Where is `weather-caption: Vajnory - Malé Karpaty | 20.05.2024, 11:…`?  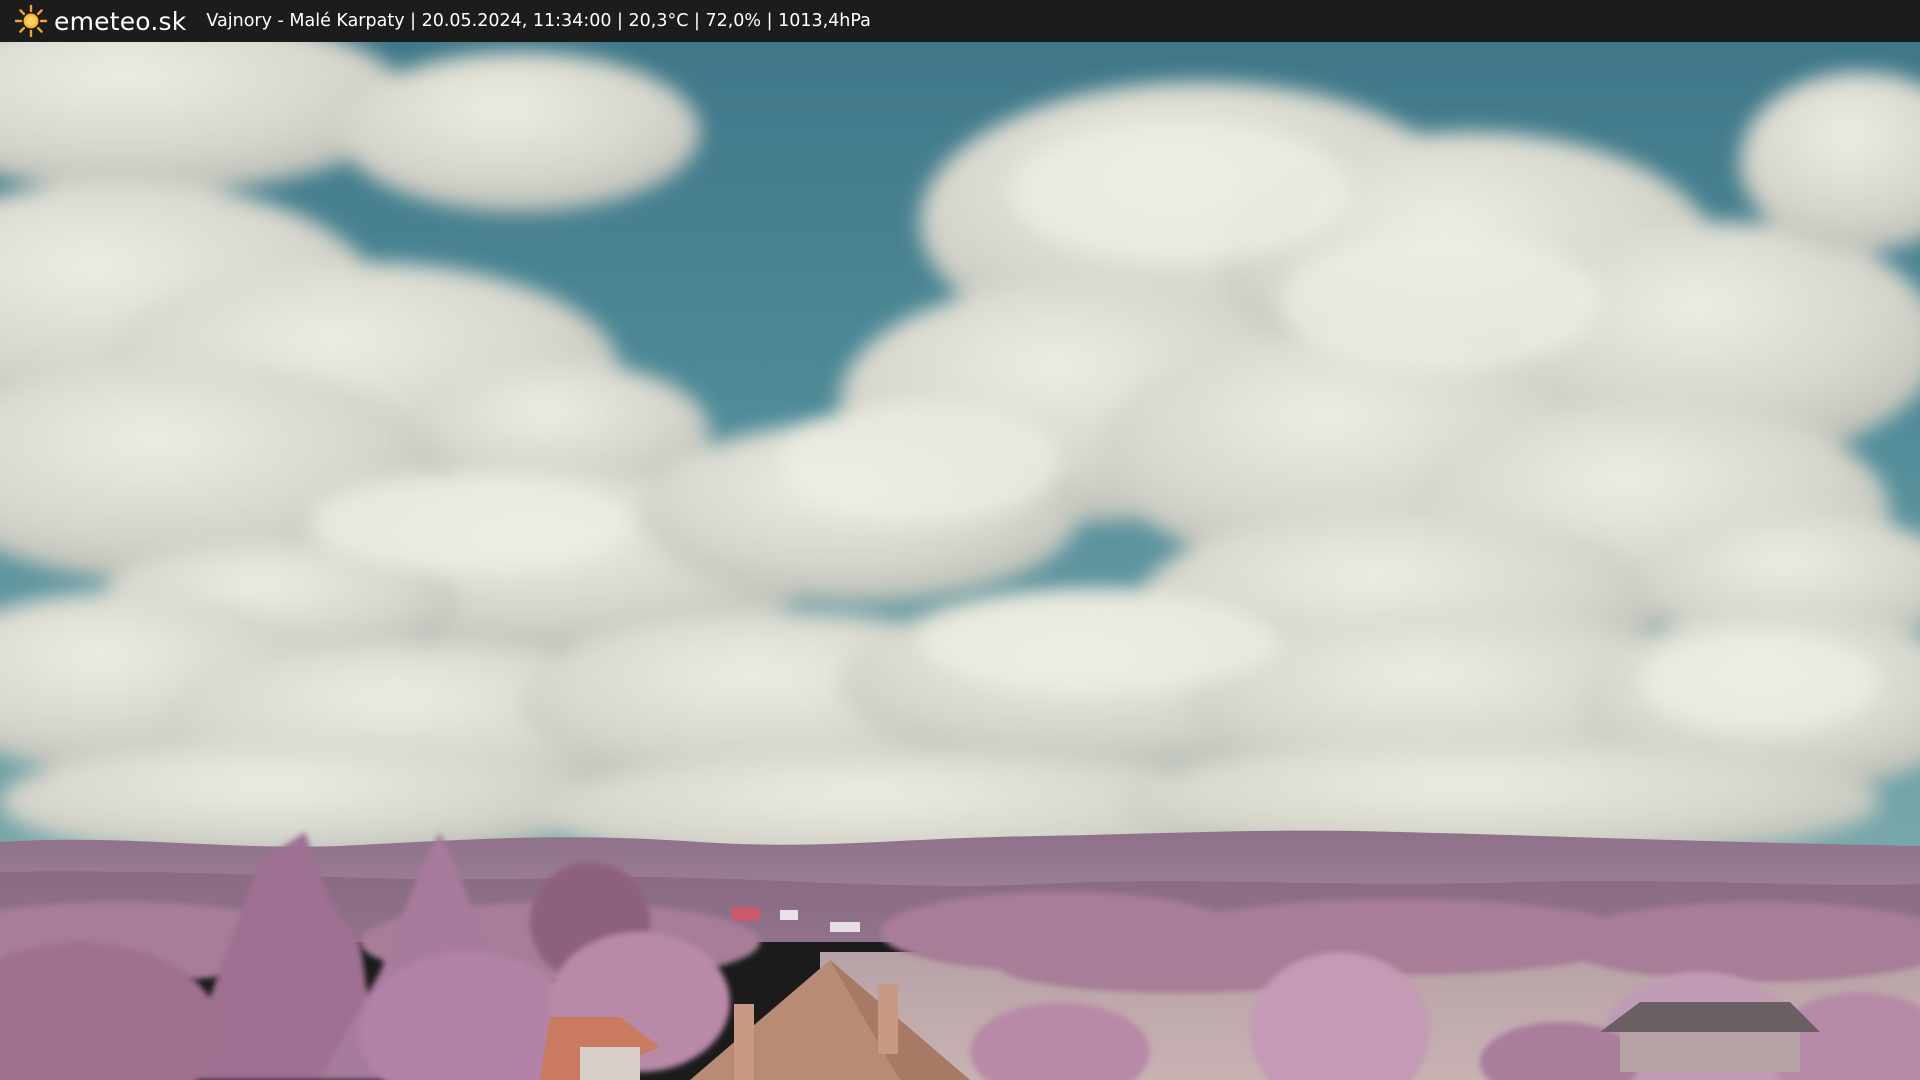
weather-caption: Vajnory - Malé Karpaty | 20.05.2024, 11:… is located at coordinates (538, 21).